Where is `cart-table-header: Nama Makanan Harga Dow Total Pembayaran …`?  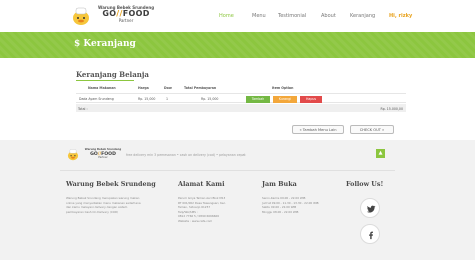
cart-table-header: Nama Makanan Harga Dow Total Pembayaran … is located at coordinates (241, 89).